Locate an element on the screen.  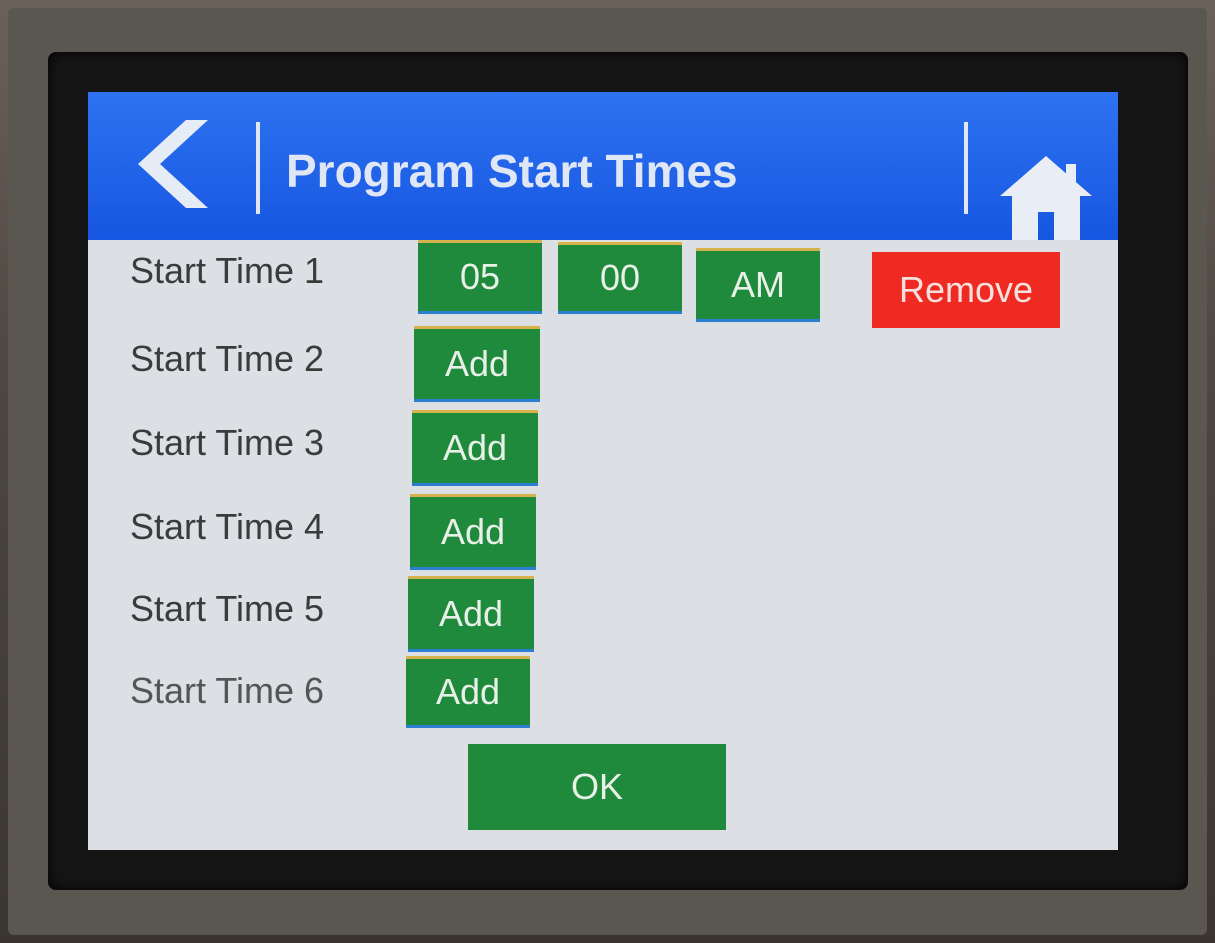
start-time-4-add-button: Add is located at coordinates (473, 532).